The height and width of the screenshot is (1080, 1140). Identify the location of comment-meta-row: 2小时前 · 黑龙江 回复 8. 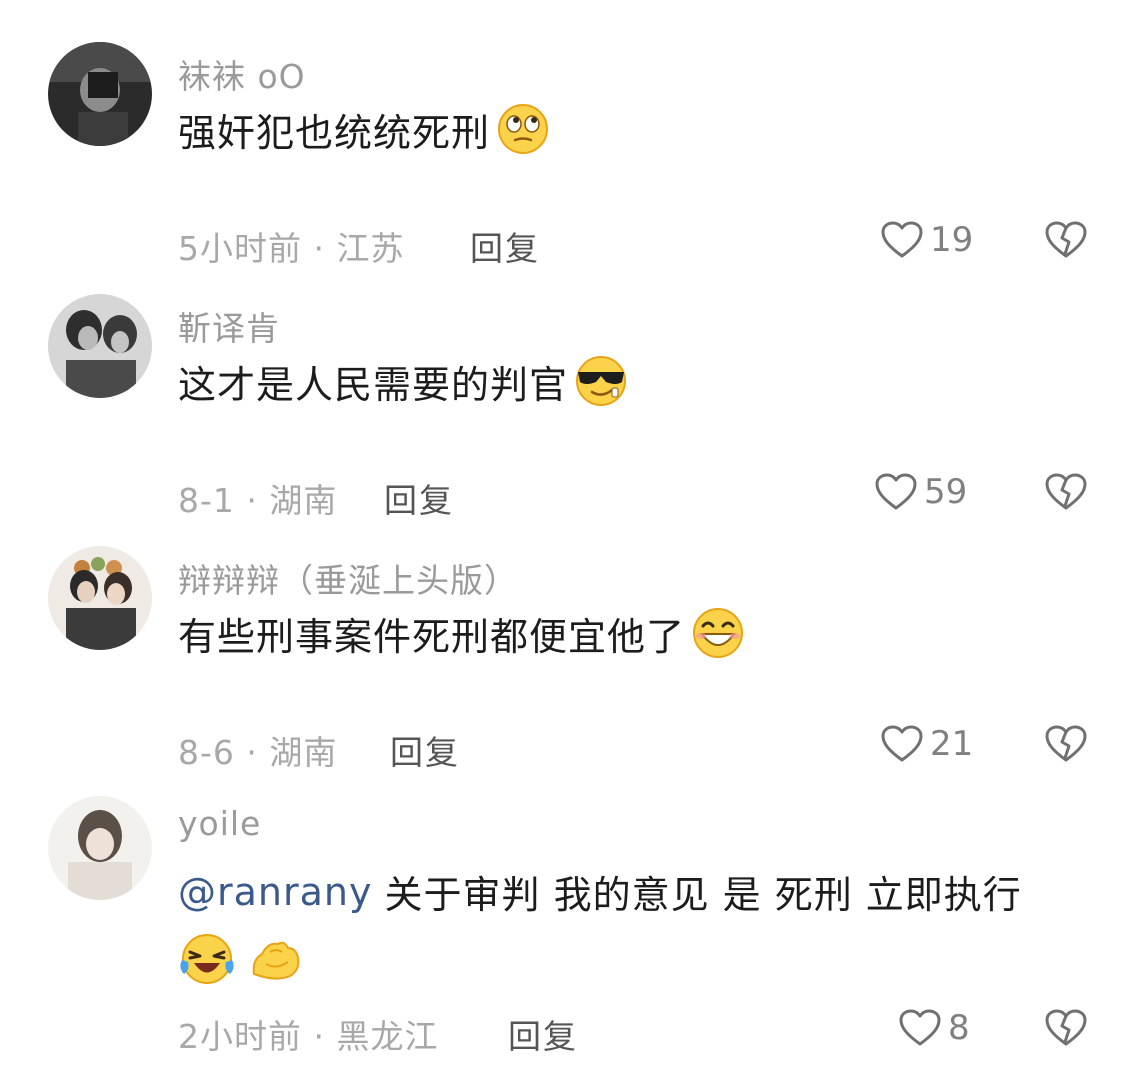
(638, 1033).